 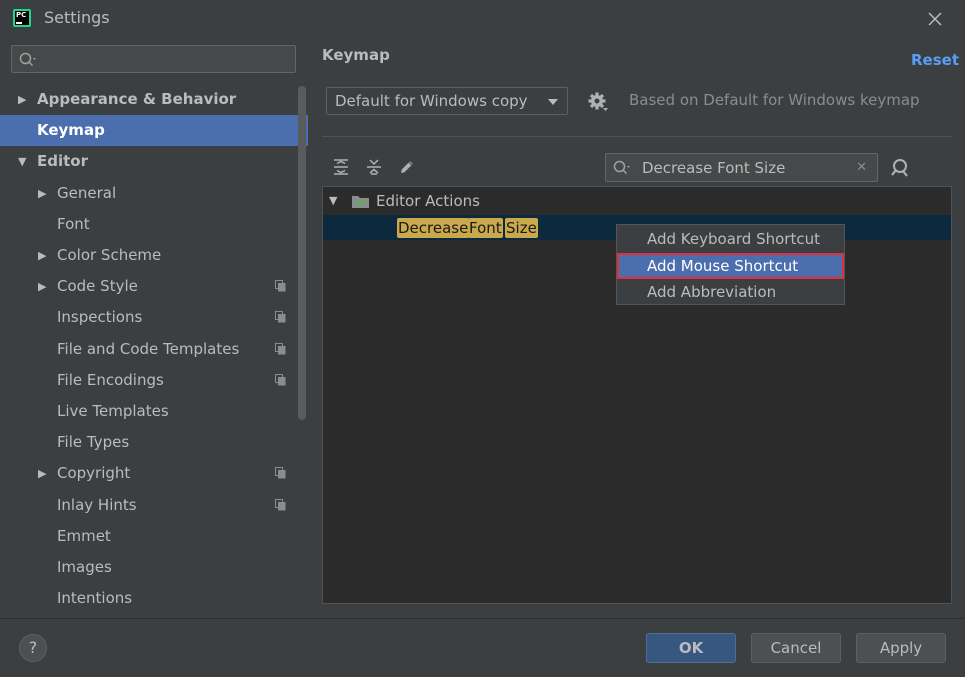 I want to click on sidebar-item-label: General, so click(x=87, y=193).